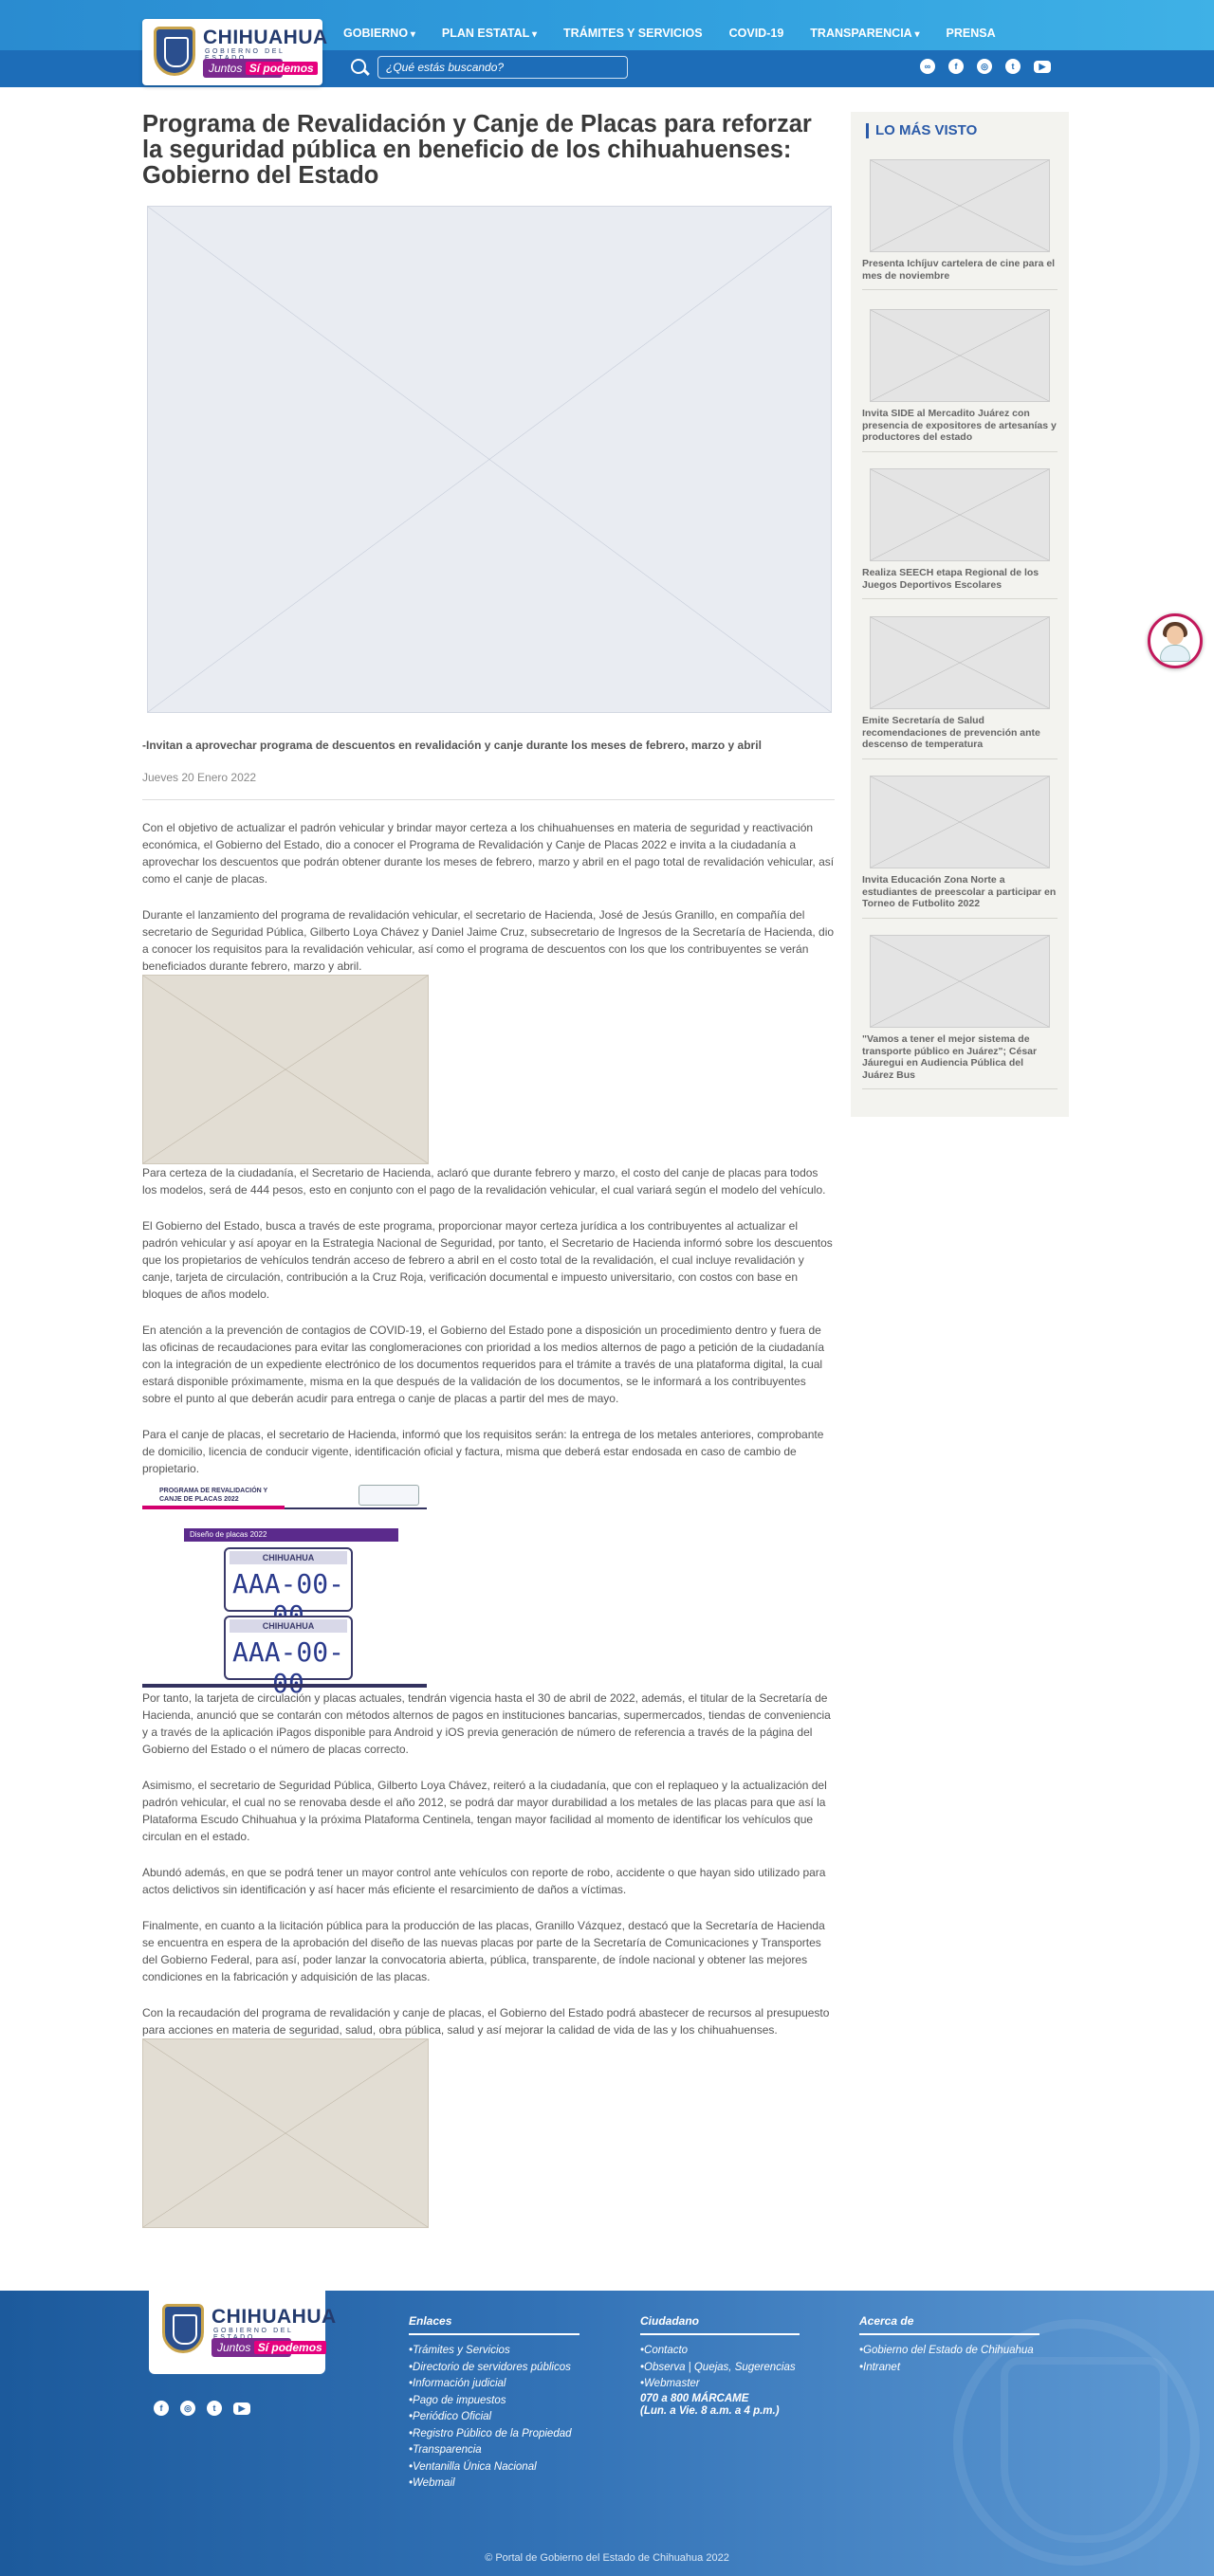  What do you see at coordinates (756, 33) in the screenshot?
I see `nav-covid: COVID-19` at bounding box center [756, 33].